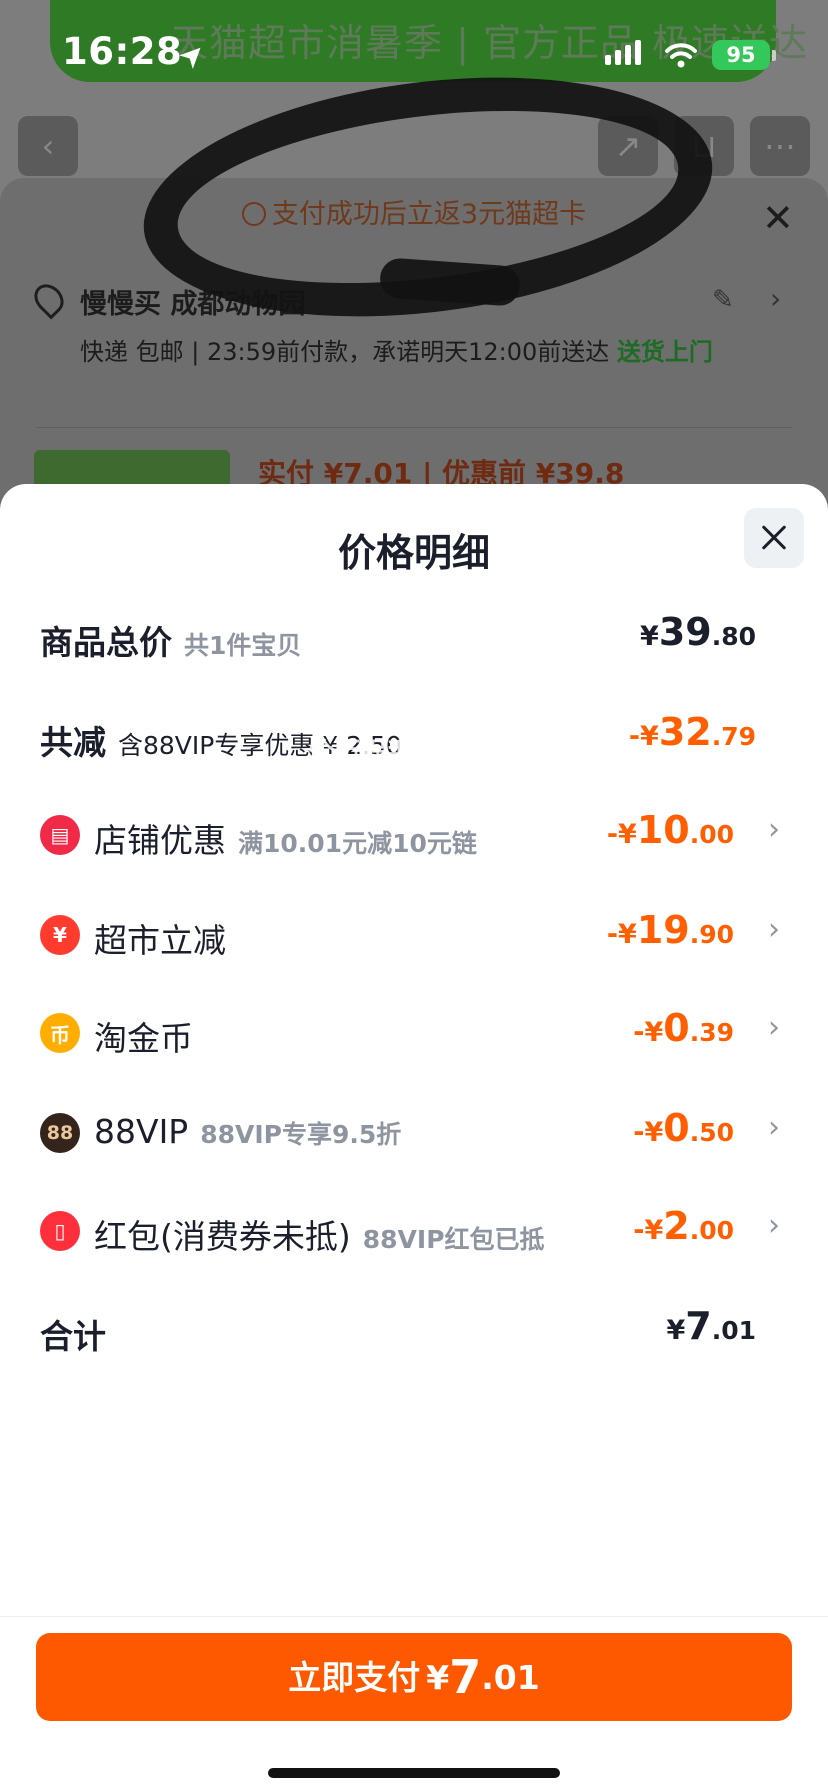 The height and width of the screenshot is (1792, 828). Describe the element at coordinates (685, 632) in the screenshot. I see `amount-integer: 39` at that location.